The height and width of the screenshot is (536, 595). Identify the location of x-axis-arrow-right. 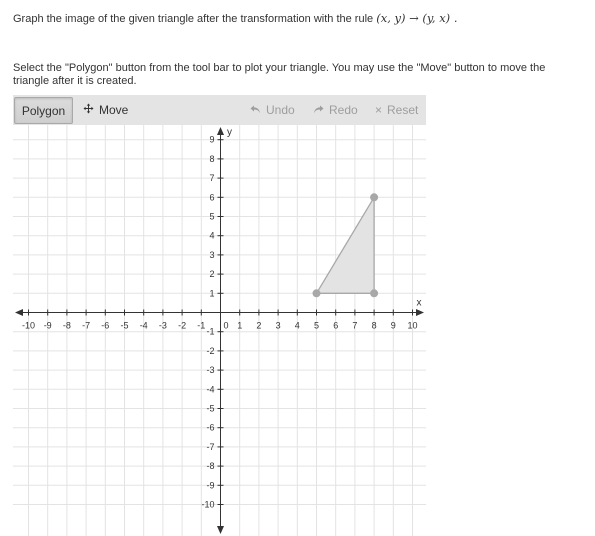
(420, 312).